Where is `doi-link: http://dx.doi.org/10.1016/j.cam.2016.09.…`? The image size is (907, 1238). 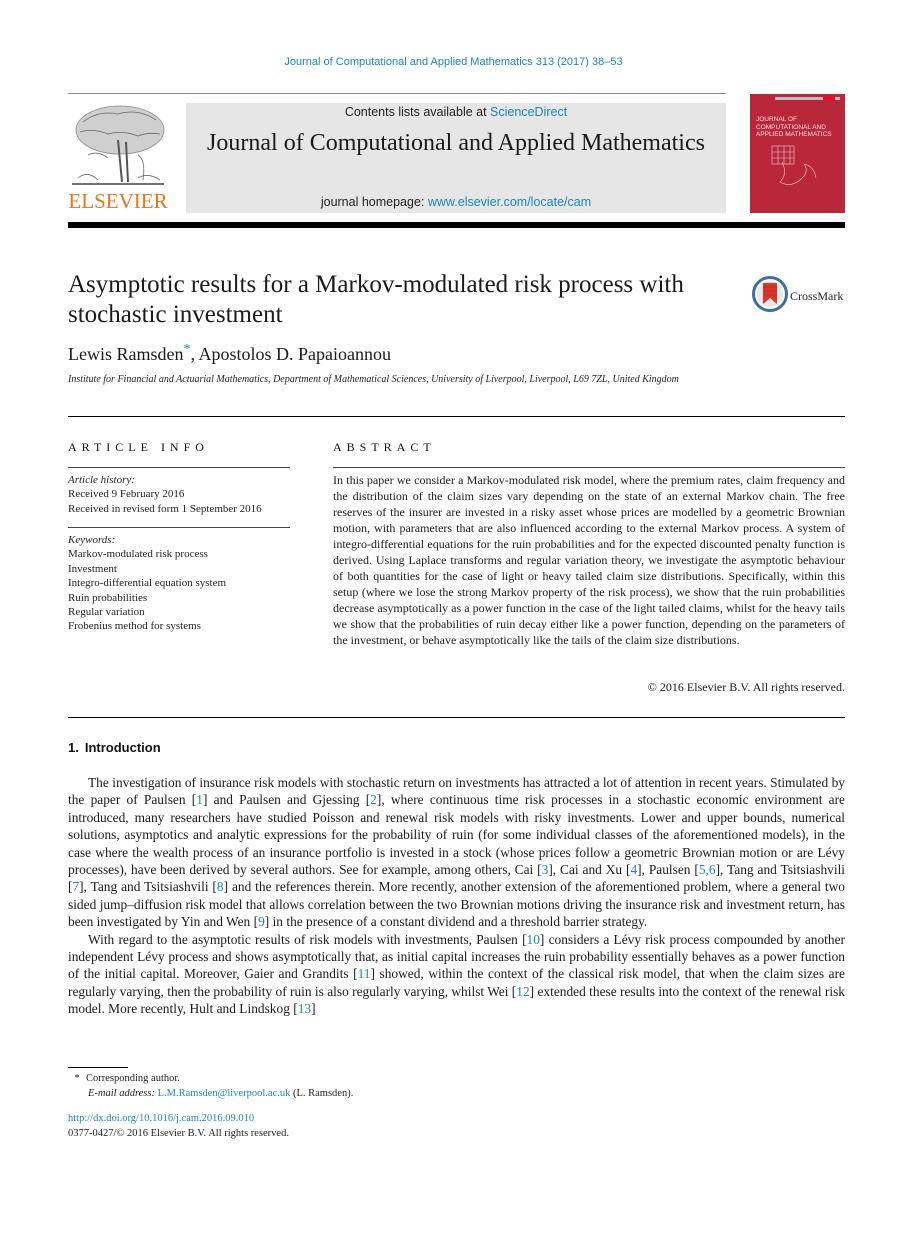 doi-link: http://dx.doi.org/10.1016/j.cam.2016.09.… is located at coordinates (178, 1118).